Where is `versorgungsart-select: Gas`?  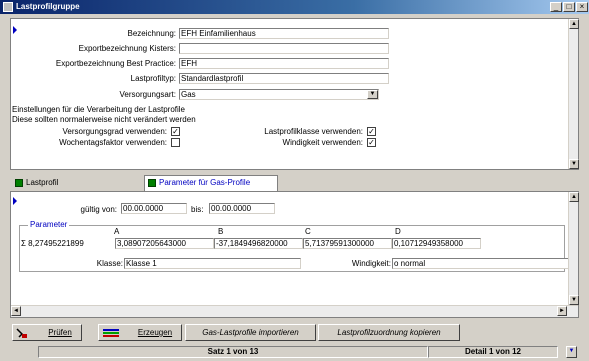
versorgungsart-select: Gas is located at coordinates (279, 94).